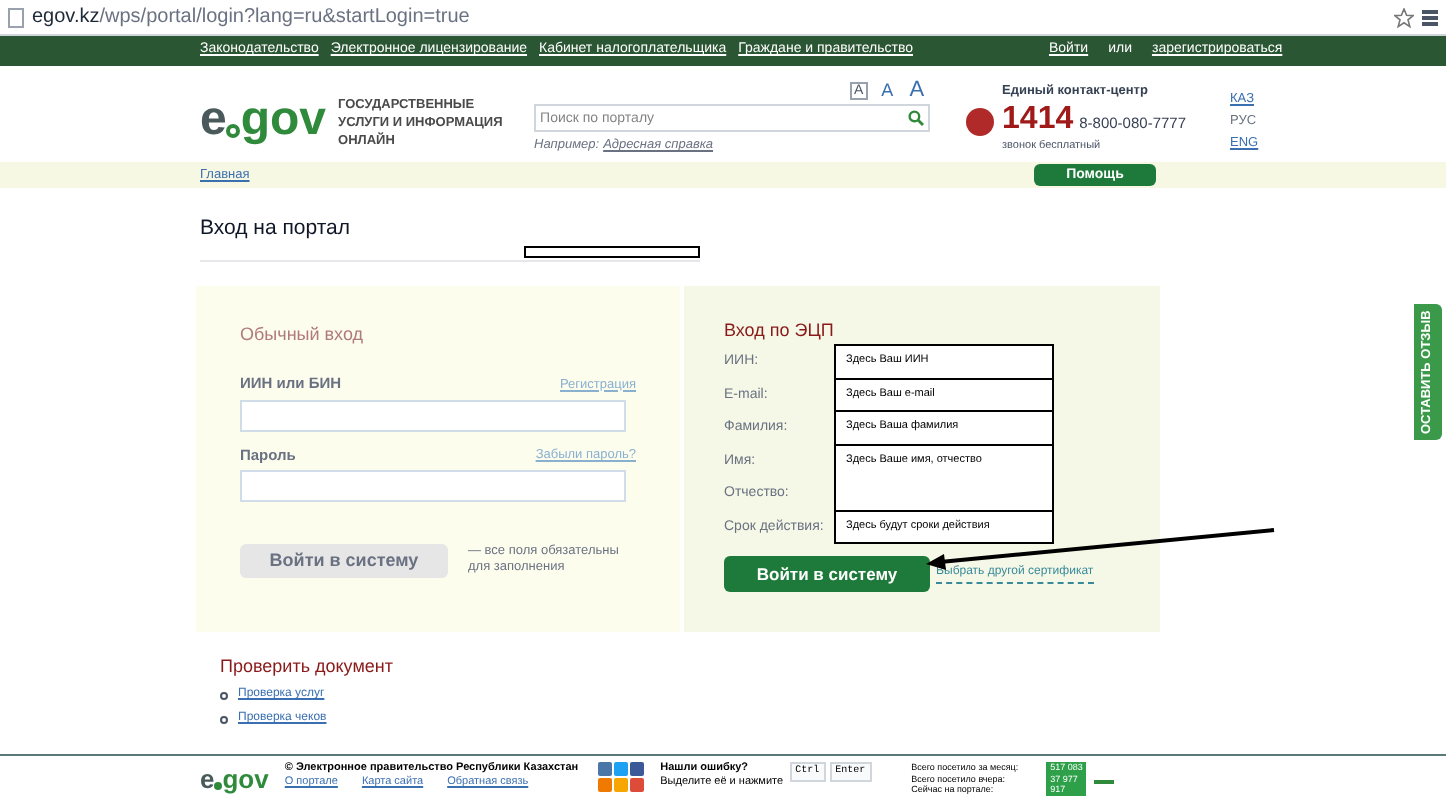 The image size is (1446, 800). What do you see at coordinates (1430, 17) in the screenshot?
I see `menu-icon` at bounding box center [1430, 17].